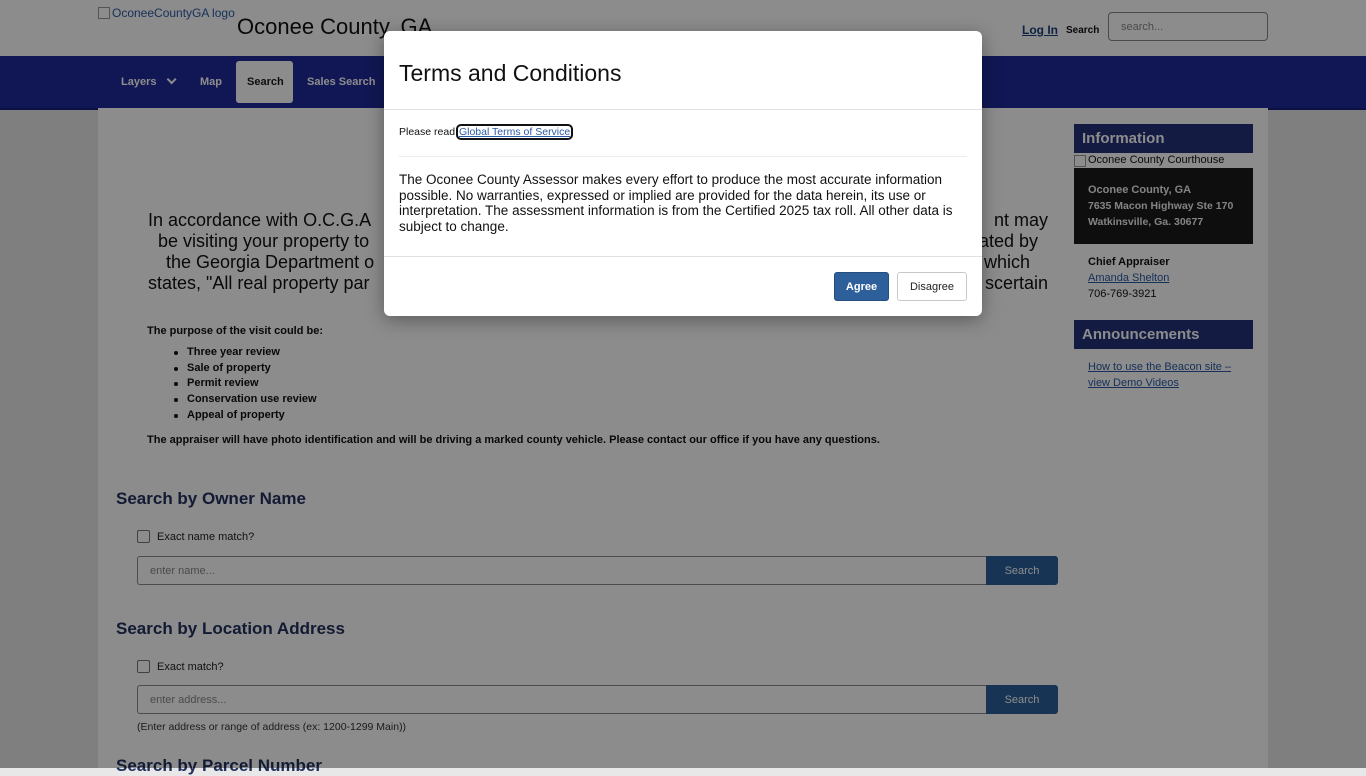  I want to click on please-read-line: Please read Global Terms of Service, so click(486, 132).